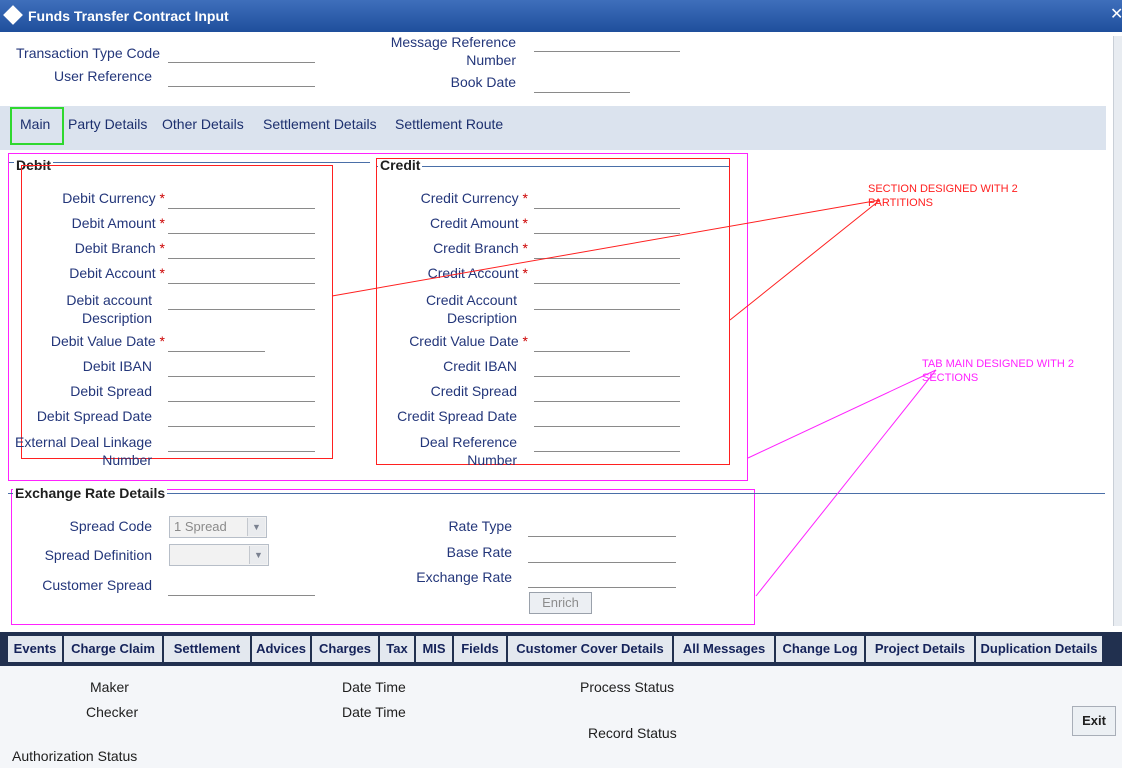 The height and width of the screenshot is (768, 1122). What do you see at coordinates (582, 342) in the screenshot?
I see `credit-value-date-input` at bounding box center [582, 342].